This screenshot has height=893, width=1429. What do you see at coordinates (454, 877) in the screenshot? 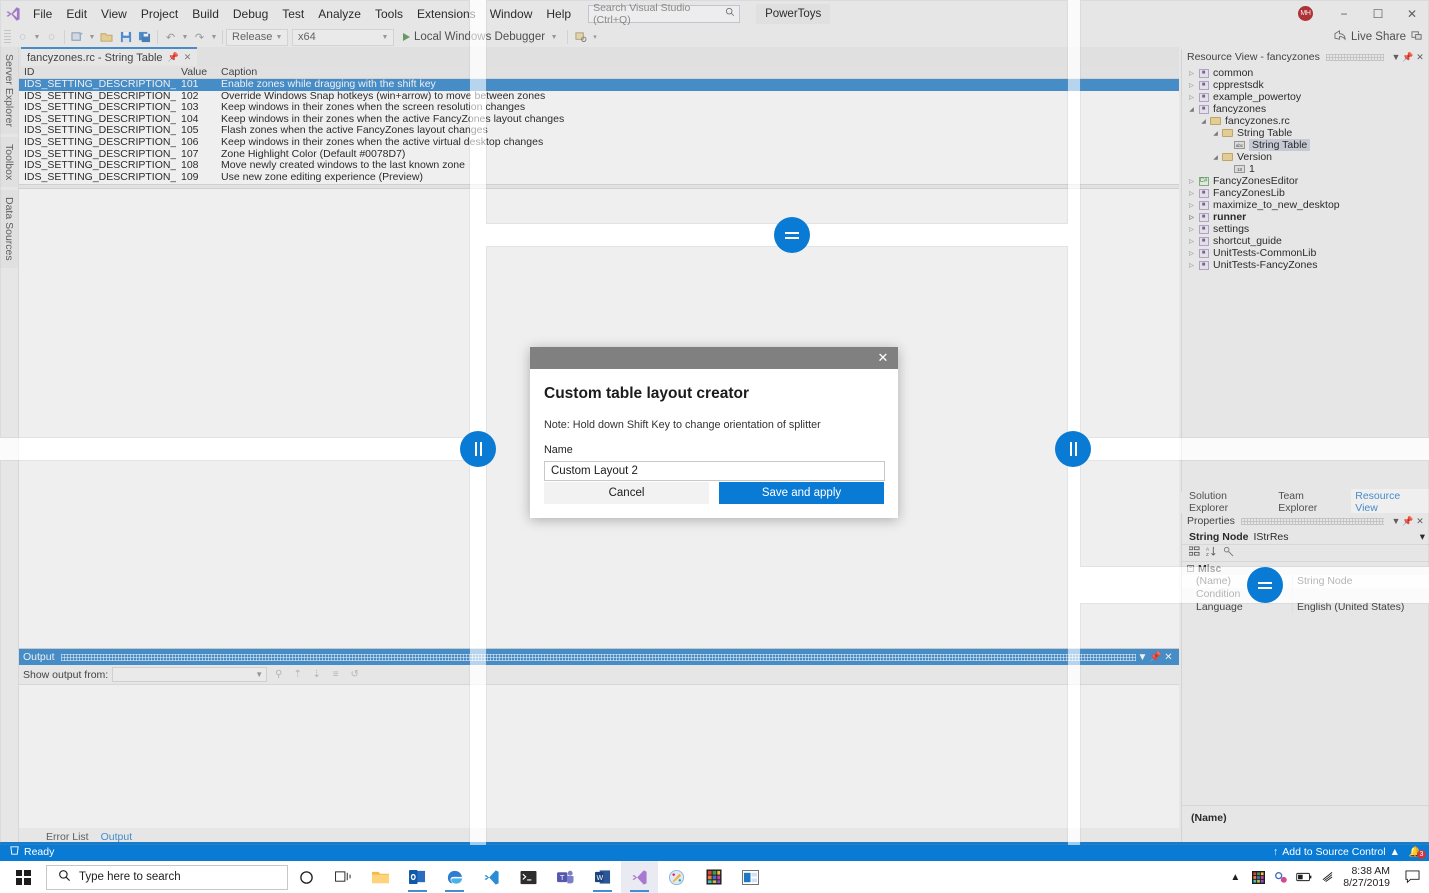
I see `edge-icon` at bounding box center [454, 877].